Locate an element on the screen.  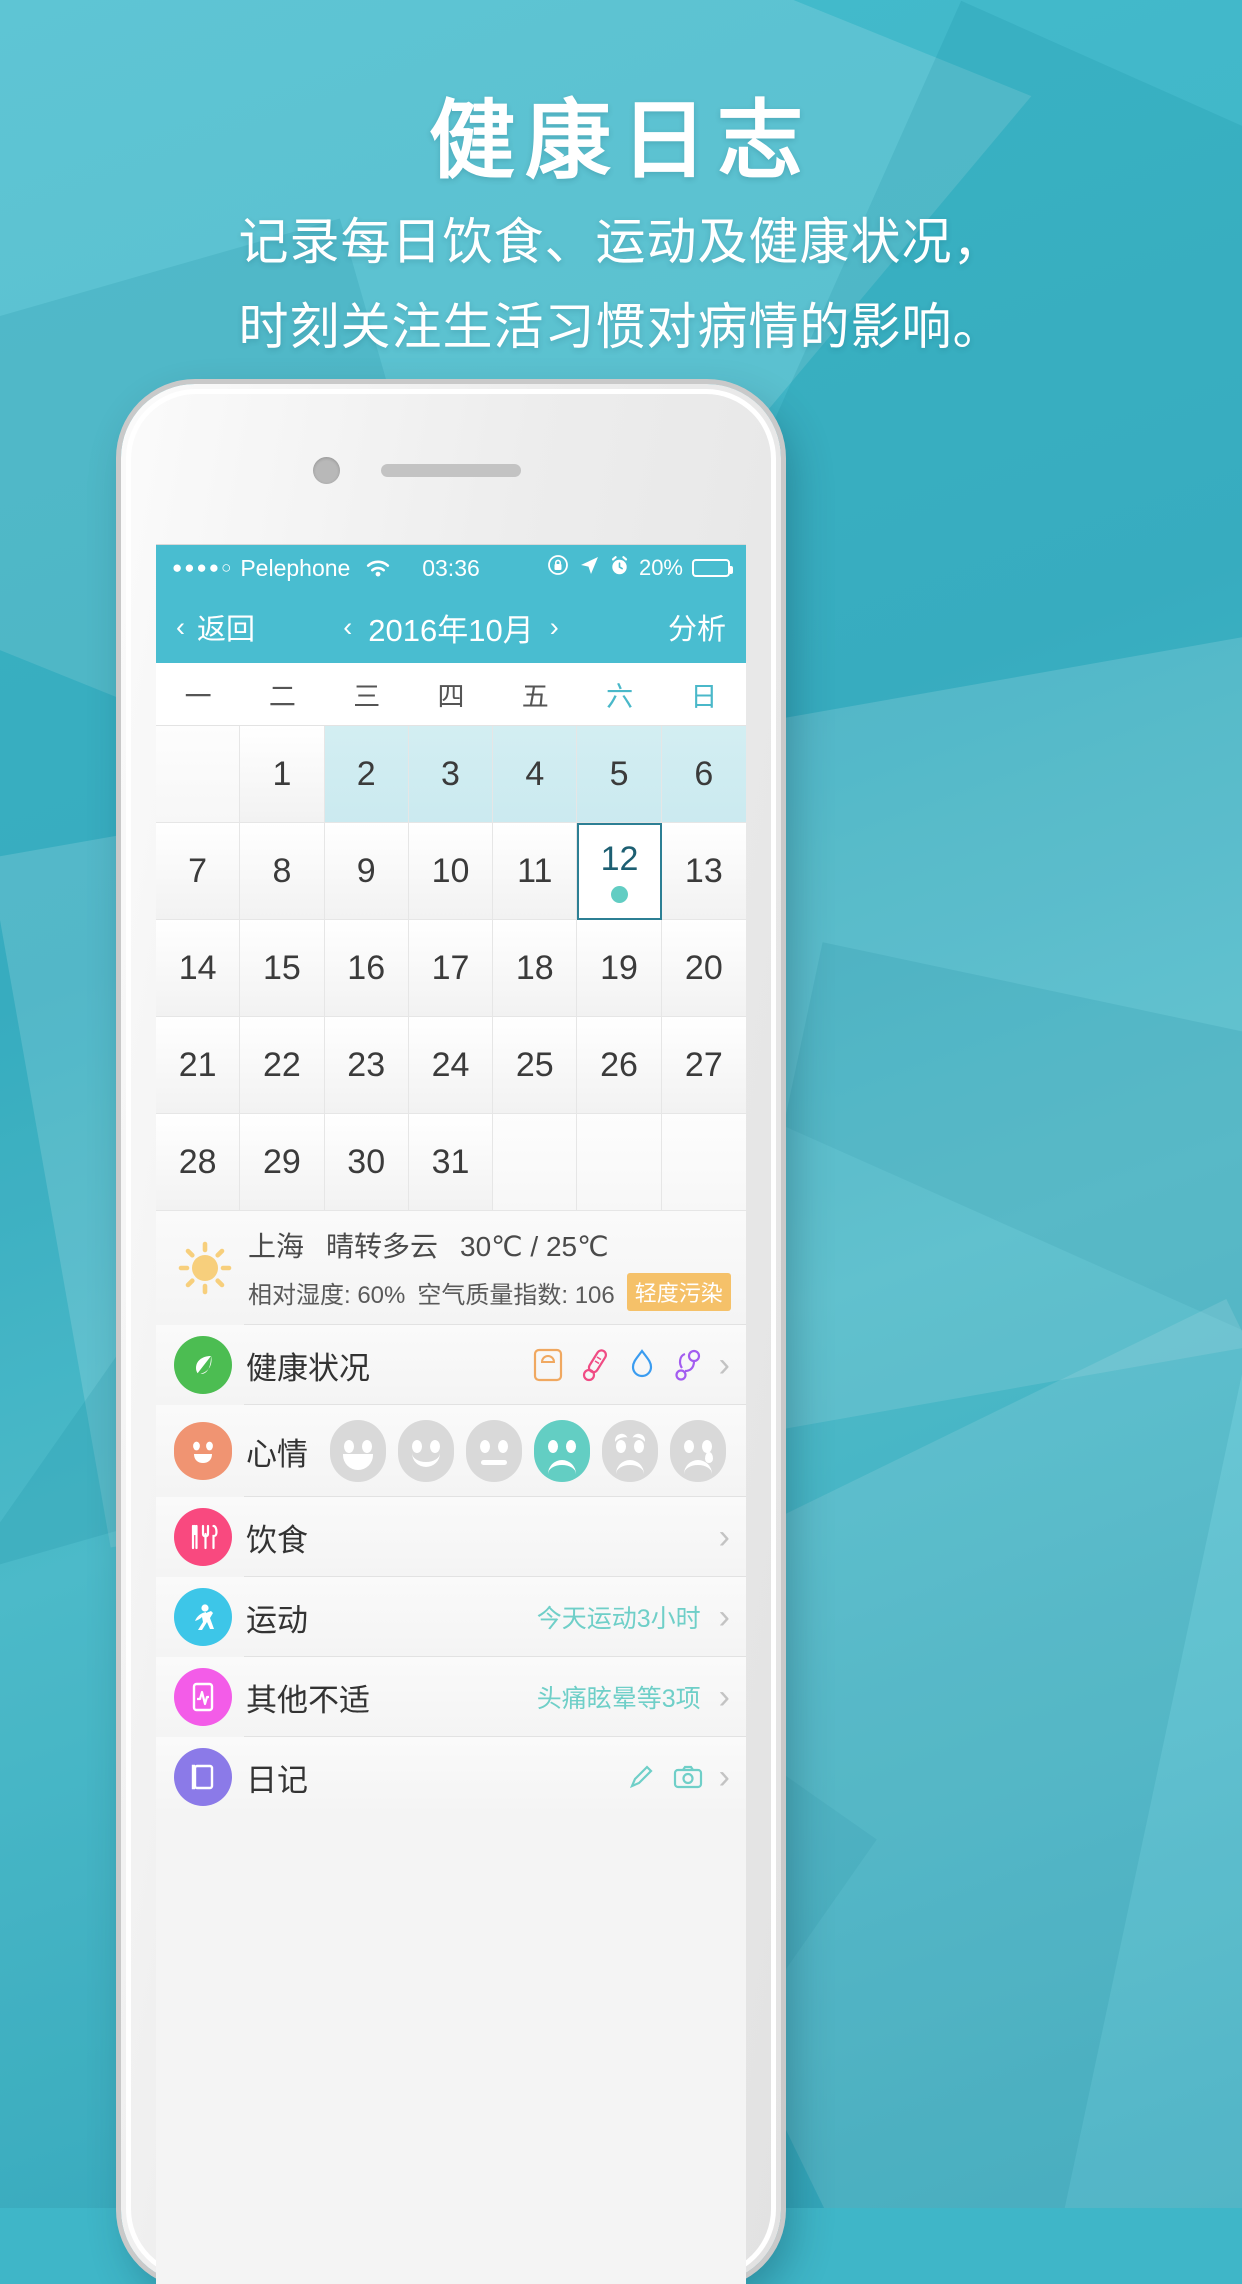
book-icon is located at coordinates (203, 1777).